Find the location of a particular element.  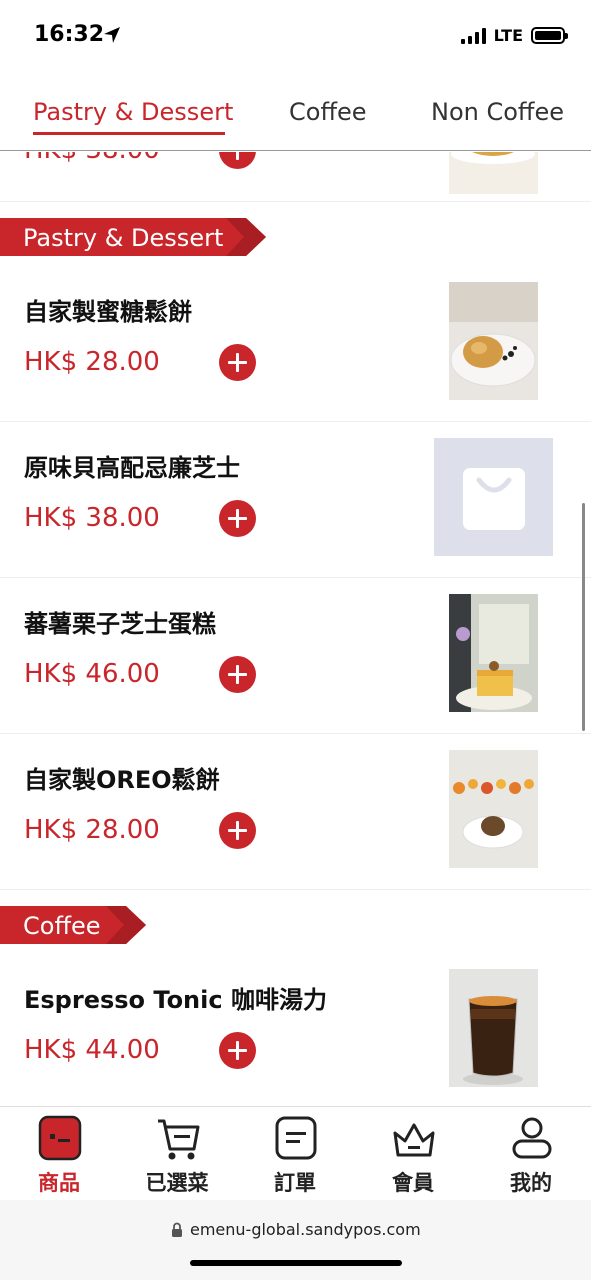

item-name: 蕃薯栗子芝士蛋糕 is located at coordinates (120, 624).